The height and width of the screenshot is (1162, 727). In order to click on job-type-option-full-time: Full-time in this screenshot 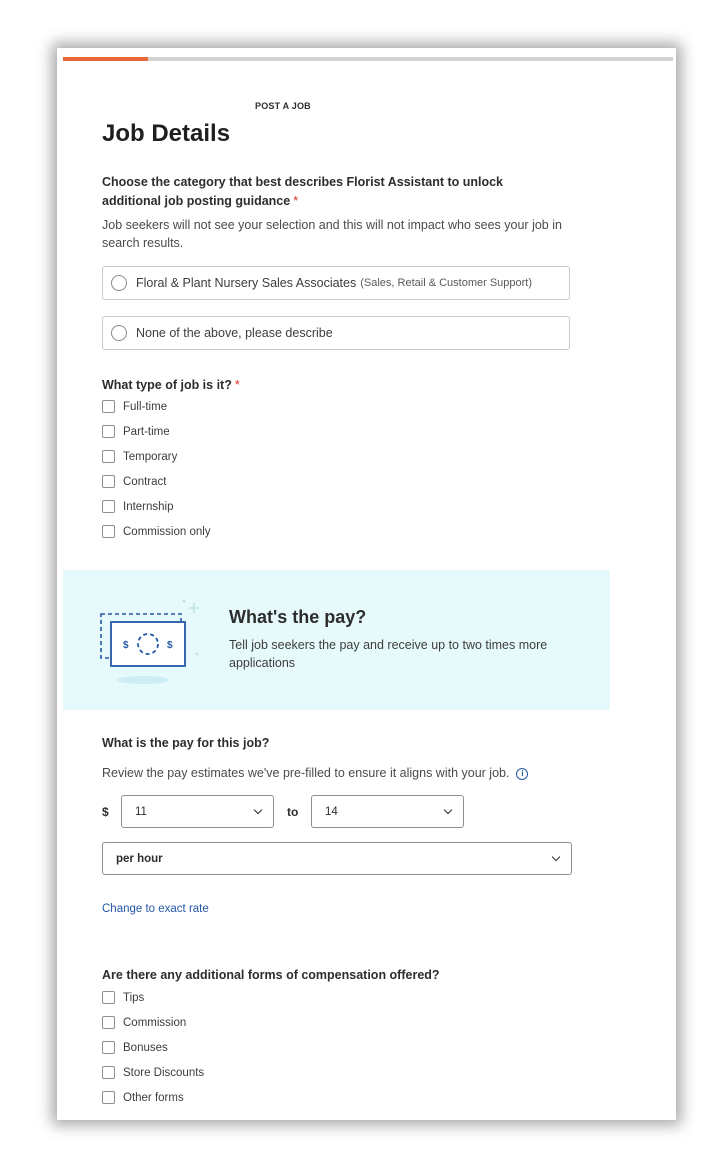, I will do `click(156, 406)`.